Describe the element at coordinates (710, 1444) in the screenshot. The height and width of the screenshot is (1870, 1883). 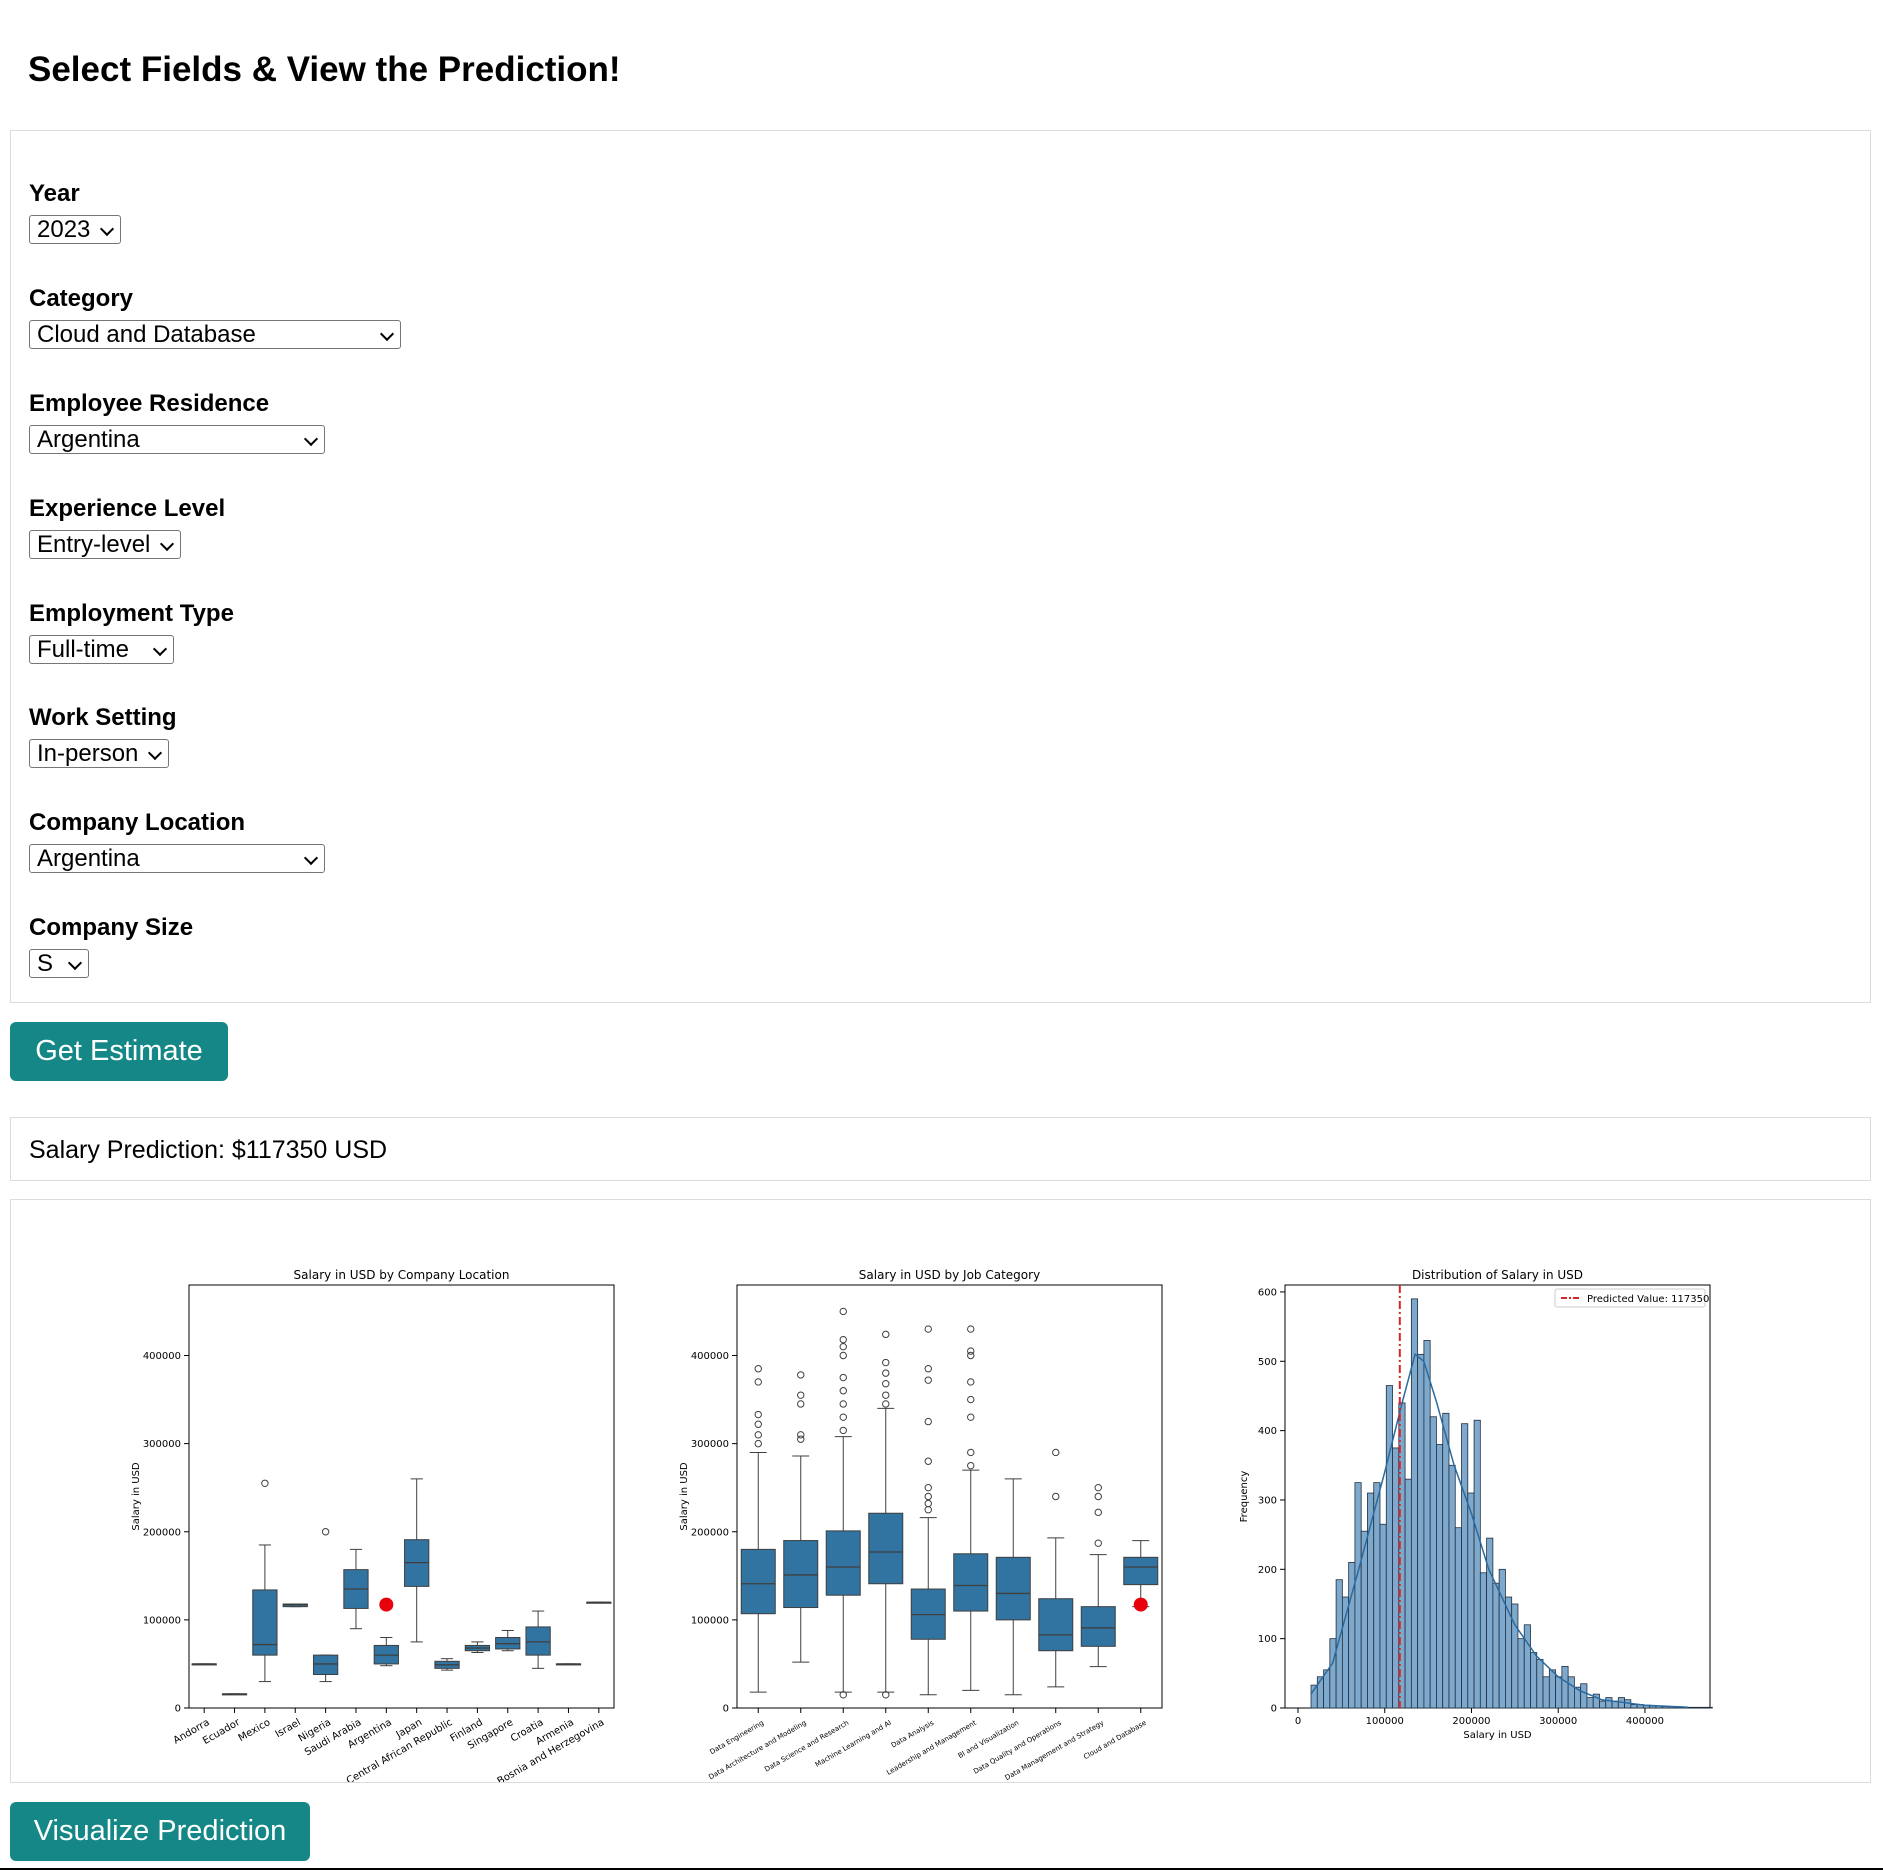
I see `job-category-ytick-label: 300000` at that location.